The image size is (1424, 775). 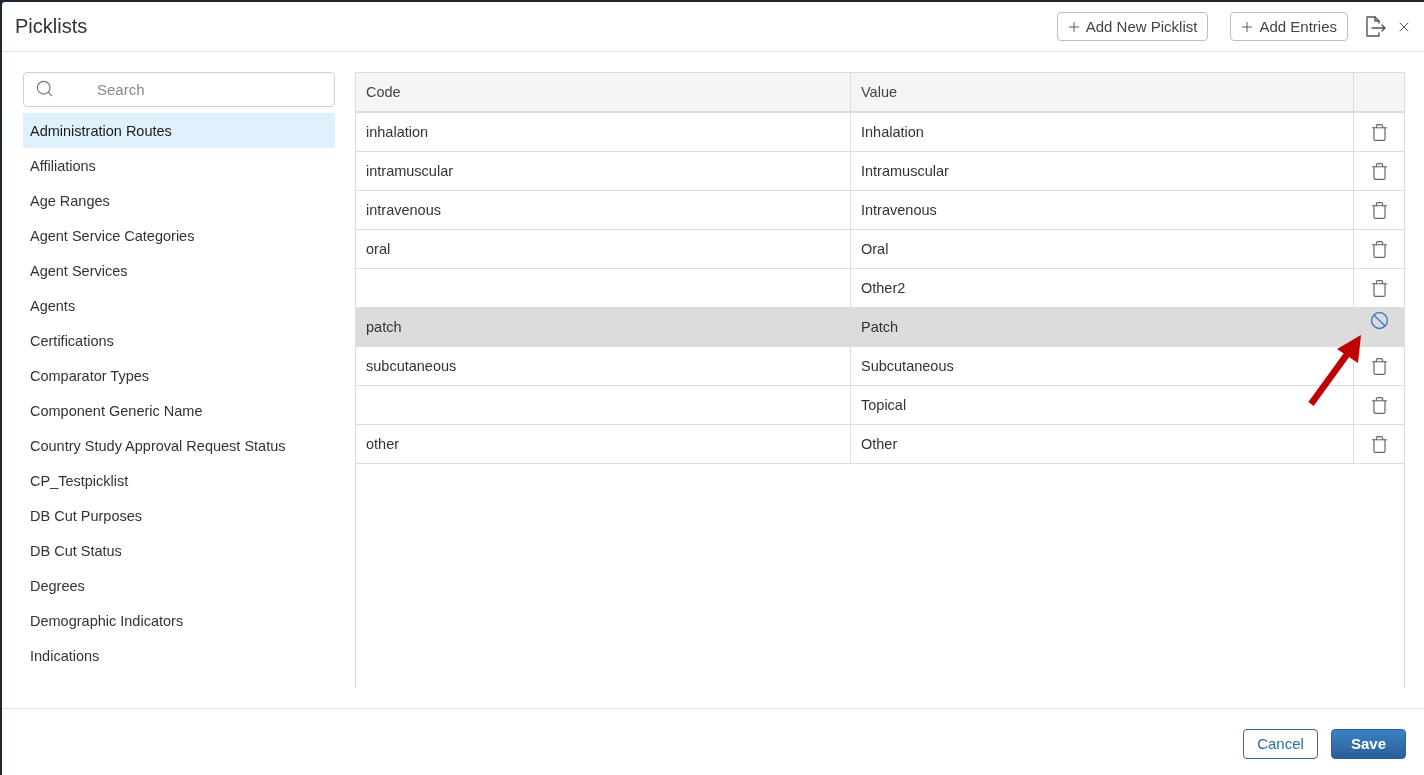 What do you see at coordinates (1102, 132) in the screenshot?
I see `table-cell: Inhalation` at bounding box center [1102, 132].